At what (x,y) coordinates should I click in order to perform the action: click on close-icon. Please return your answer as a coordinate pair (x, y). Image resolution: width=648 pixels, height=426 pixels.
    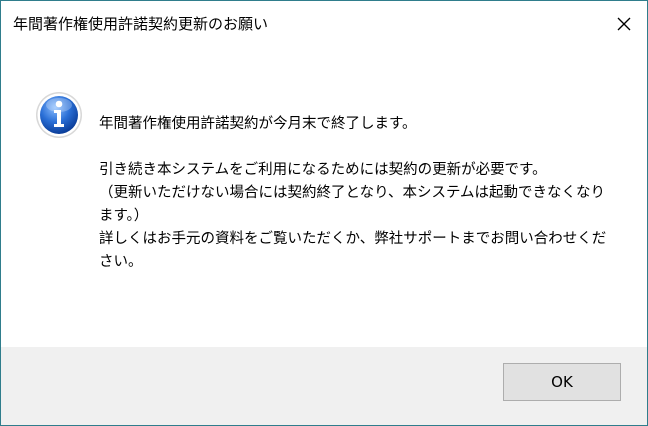
    Looking at the image, I should click on (624, 24).